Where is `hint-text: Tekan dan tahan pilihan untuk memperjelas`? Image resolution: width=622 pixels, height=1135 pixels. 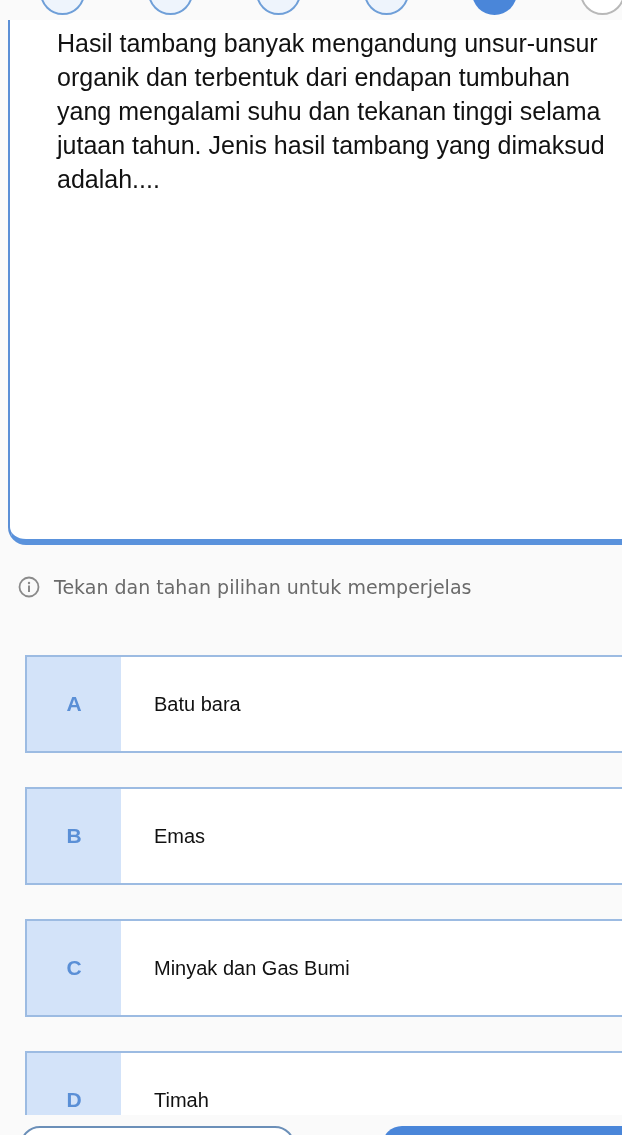 hint-text: Tekan dan tahan pilihan untuk memperjelas is located at coordinates (263, 587).